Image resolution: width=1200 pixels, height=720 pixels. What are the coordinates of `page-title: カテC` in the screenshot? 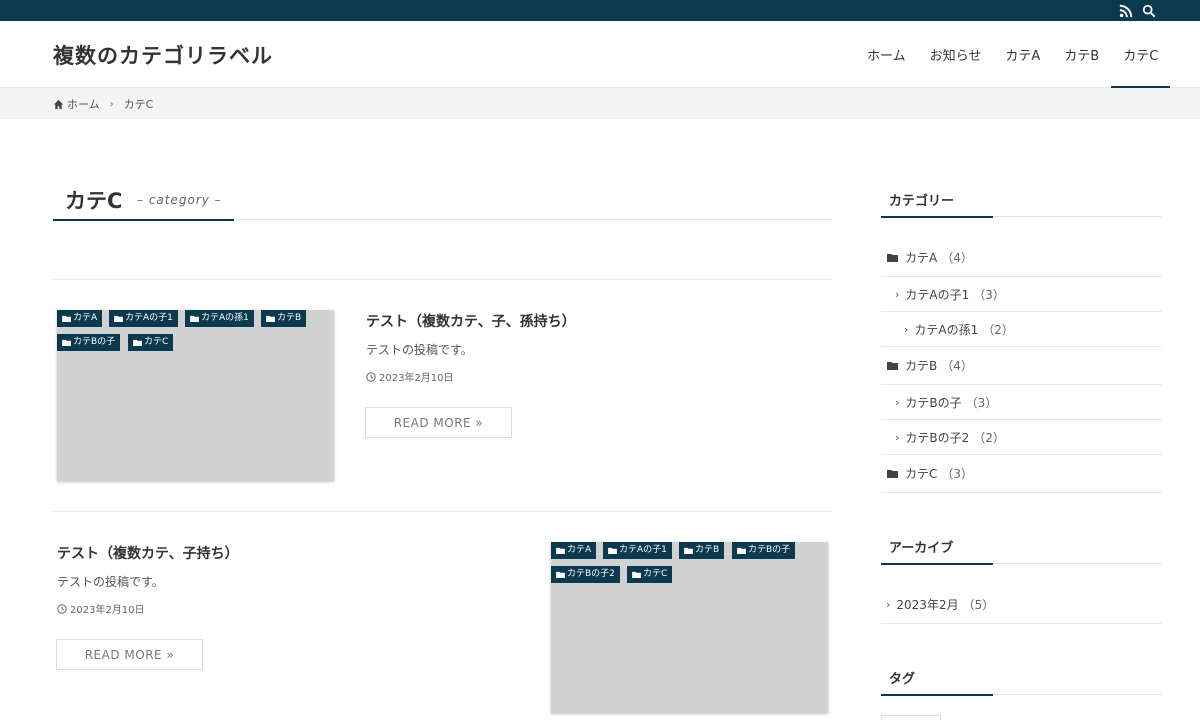 It's located at (94, 201).